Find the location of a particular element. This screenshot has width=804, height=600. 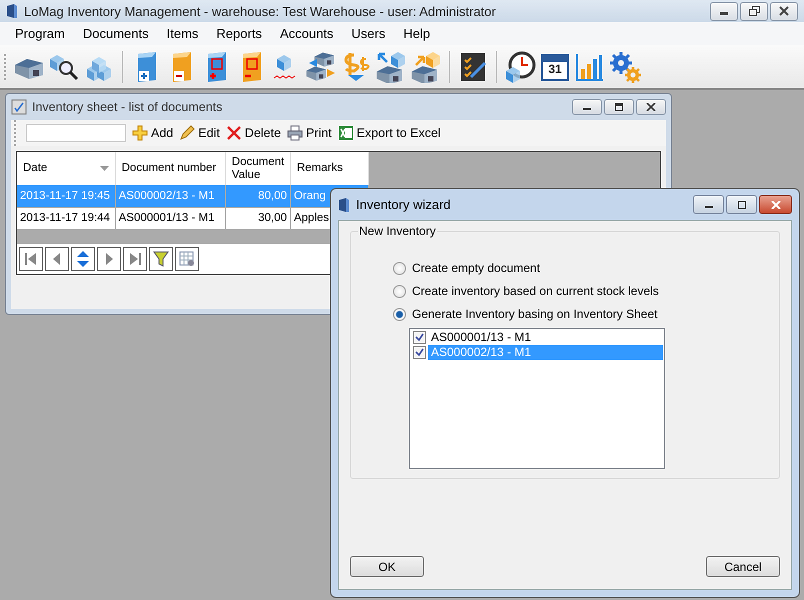

column-header: Document Value is located at coordinates (257, 168).